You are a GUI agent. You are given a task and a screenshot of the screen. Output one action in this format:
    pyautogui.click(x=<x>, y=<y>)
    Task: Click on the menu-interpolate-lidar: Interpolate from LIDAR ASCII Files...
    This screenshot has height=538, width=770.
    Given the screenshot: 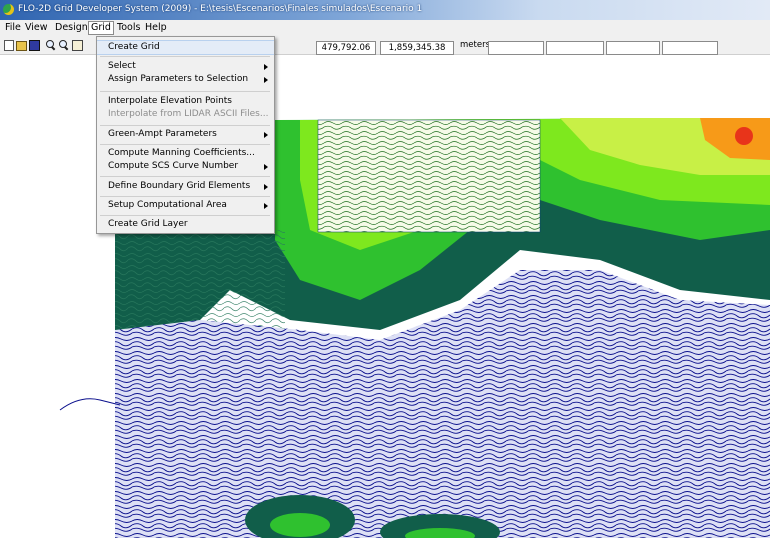 What is the action you would take?
    pyautogui.click(x=188, y=114)
    